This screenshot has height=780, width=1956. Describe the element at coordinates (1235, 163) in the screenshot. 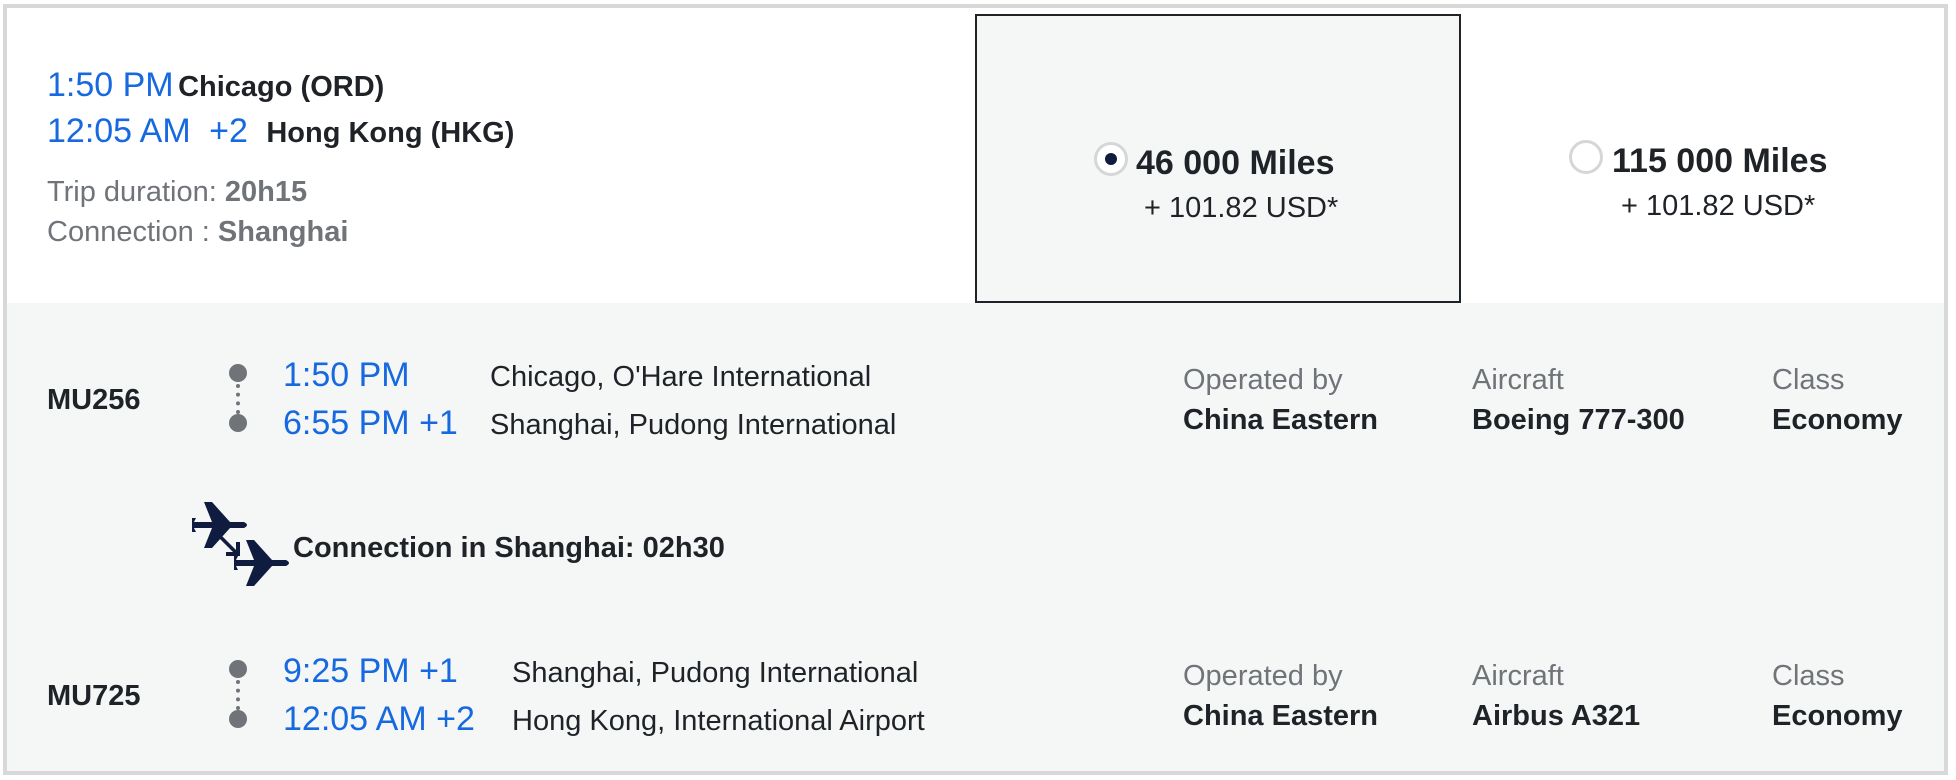

I see `fare-miles: 46 000 Miles` at that location.